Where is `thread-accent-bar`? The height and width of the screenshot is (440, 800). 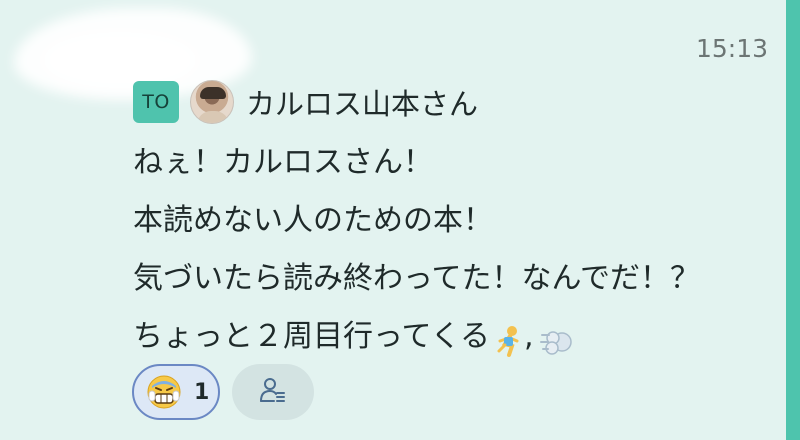 thread-accent-bar is located at coordinates (793, 220).